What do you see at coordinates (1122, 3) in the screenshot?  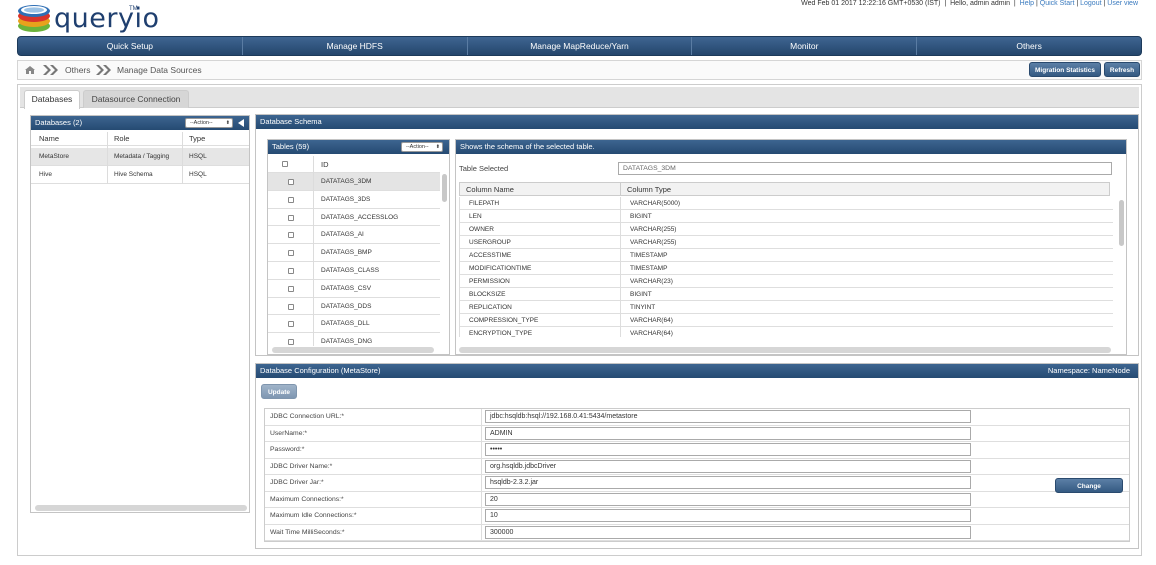 I see `user-view-link: User view` at bounding box center [1122, 3].